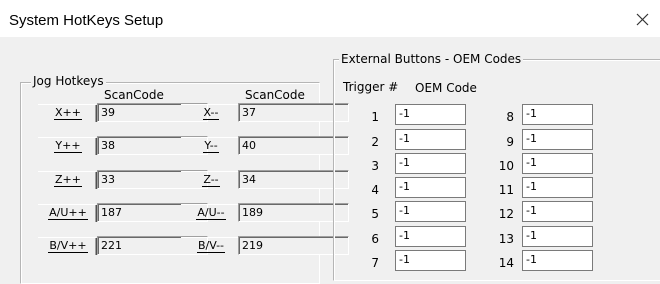 Image resolution: width=660 pixels, height=284 pixels. I want to click on close-button, so click(643, 19).